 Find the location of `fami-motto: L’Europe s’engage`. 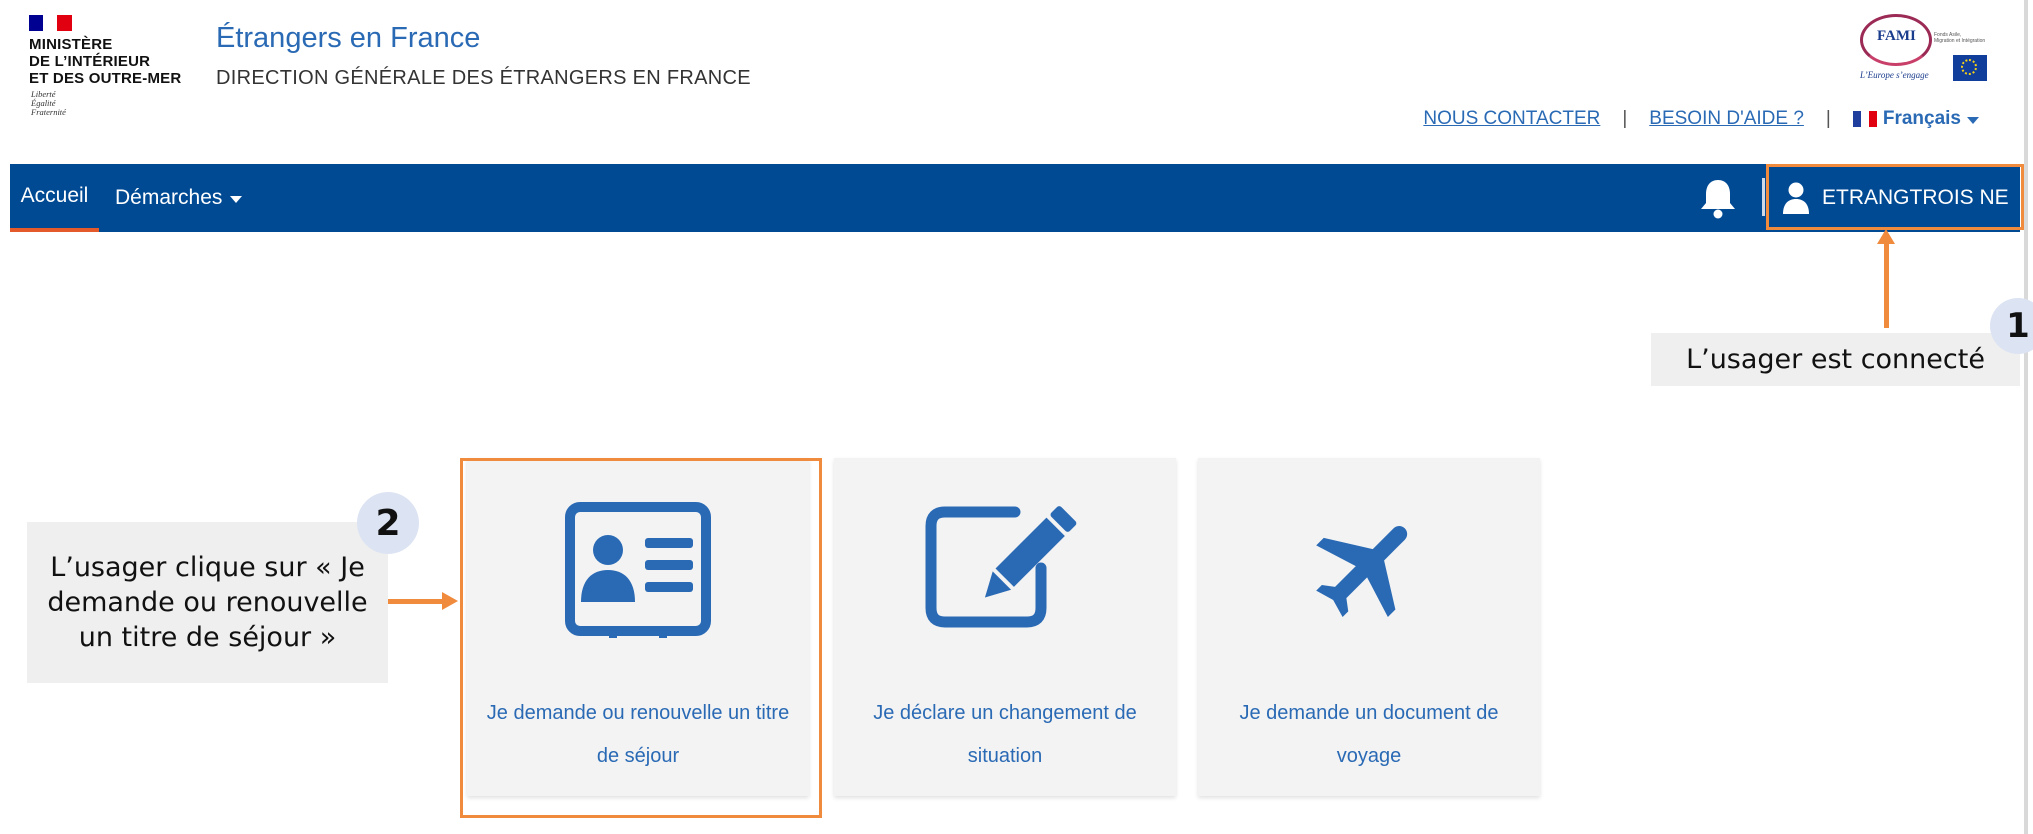

fami-motto: L’Europe s’engage is located at coordinates (1894, 75).